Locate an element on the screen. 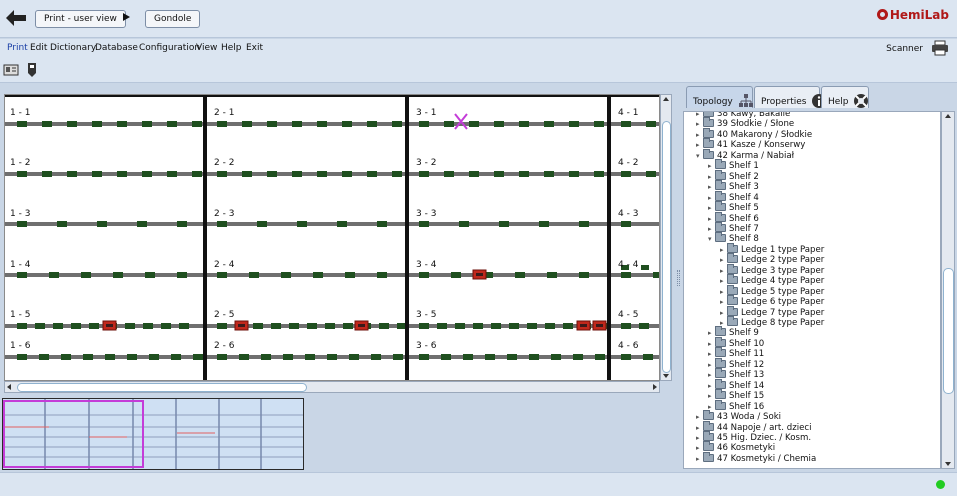 The height and width of the screenshot is (496, 957). shelf-bar is located at coordinates (332, 174).